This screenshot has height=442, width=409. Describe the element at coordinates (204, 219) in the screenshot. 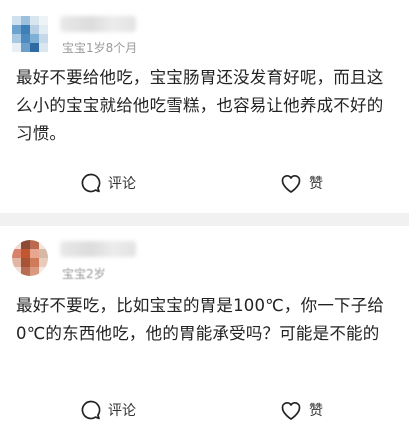

I see `card-separator` at that location.